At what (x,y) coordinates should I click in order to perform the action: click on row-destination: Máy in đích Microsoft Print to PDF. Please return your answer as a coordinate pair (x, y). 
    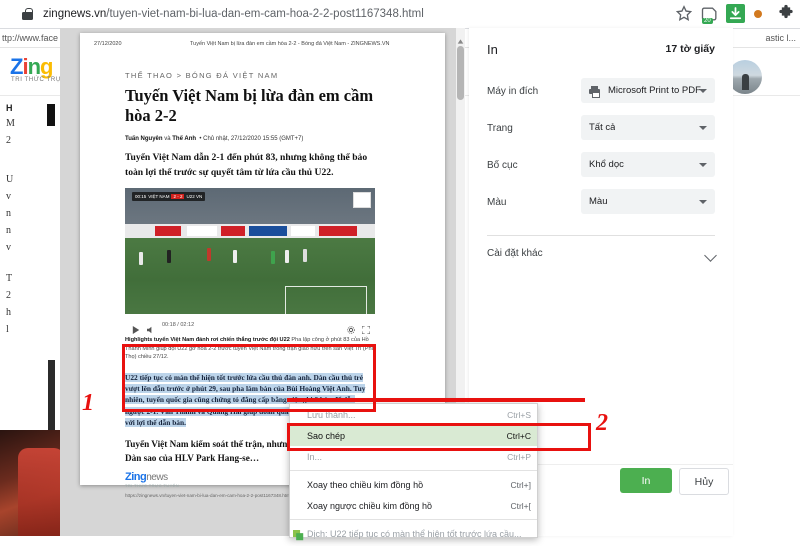
    Looking at the image, I should click on (601, 94).